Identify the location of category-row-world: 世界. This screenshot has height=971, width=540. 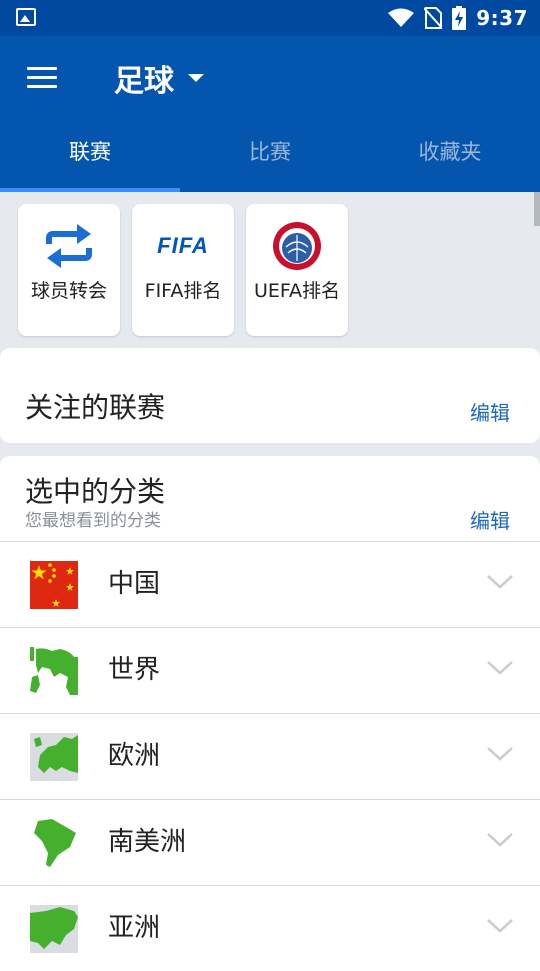
(270, 670).